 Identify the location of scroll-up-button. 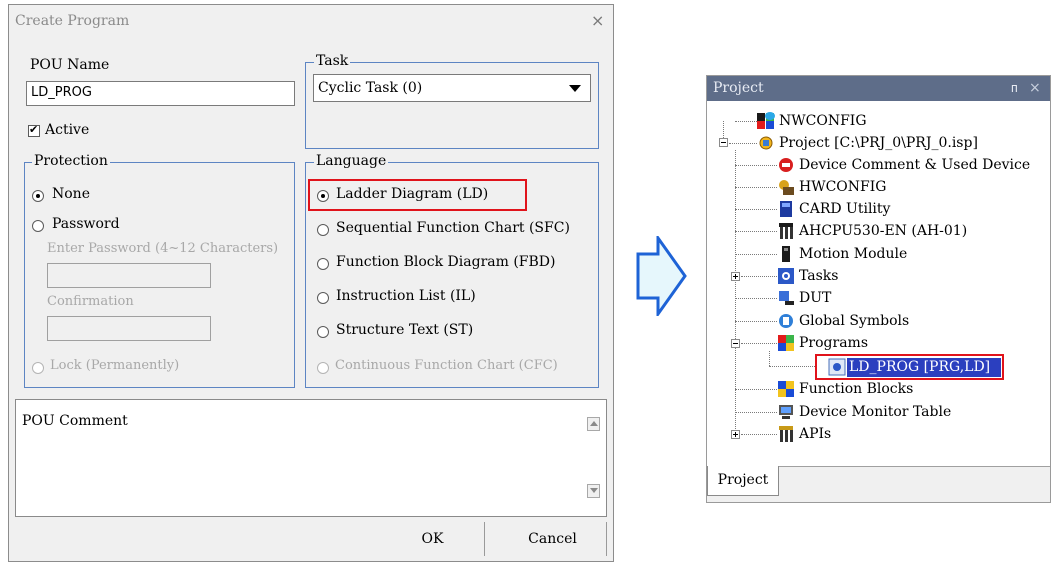
(593, 424).